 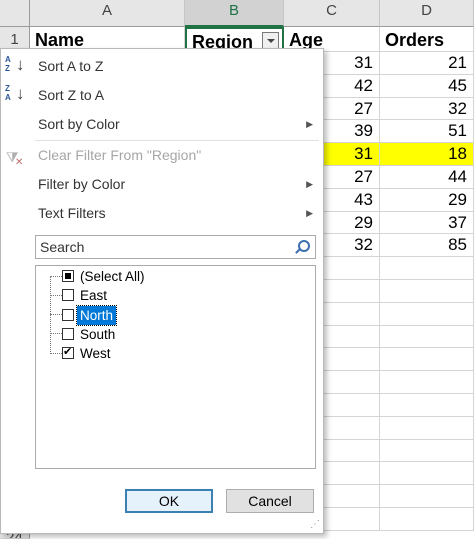 What do you see at coordinates (427, 109) in the screenshot?
I see `grid-cell: 32` at bounding box center [427, 109].